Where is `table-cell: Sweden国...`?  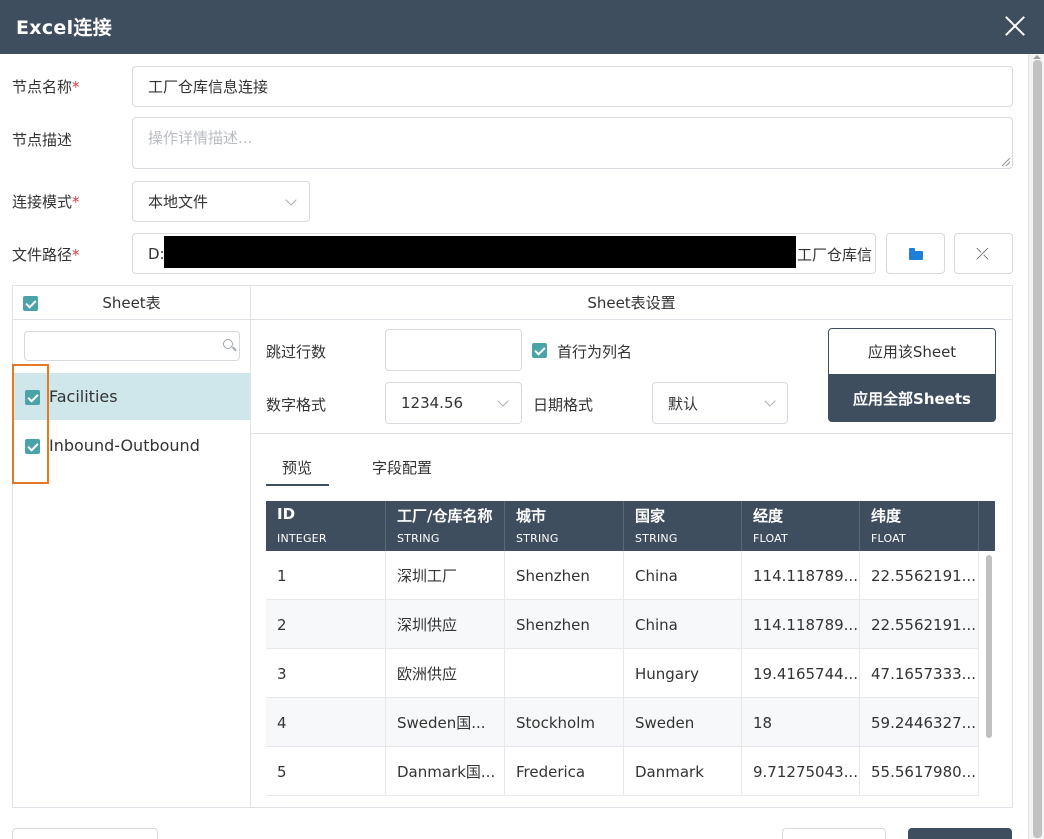
table-cell: Sweden国... is located at coordinates (445, 722).